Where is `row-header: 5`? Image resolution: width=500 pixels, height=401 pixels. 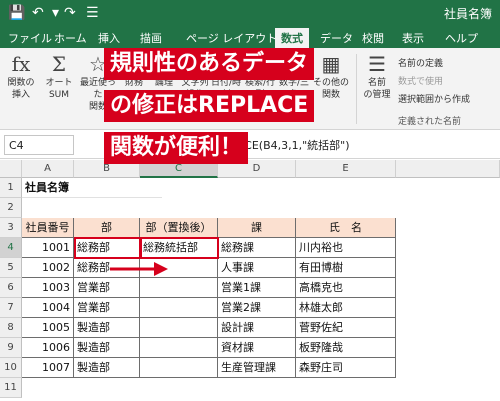
row-header: 5 is located at coordinates (11, 268).